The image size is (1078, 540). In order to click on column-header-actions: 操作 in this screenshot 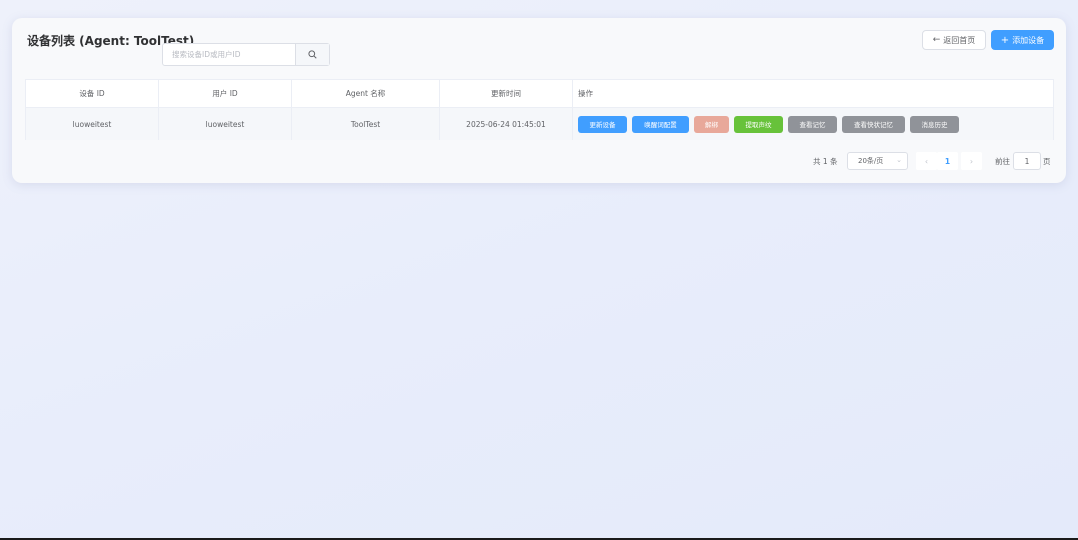, I will do `click(585, 93)`.